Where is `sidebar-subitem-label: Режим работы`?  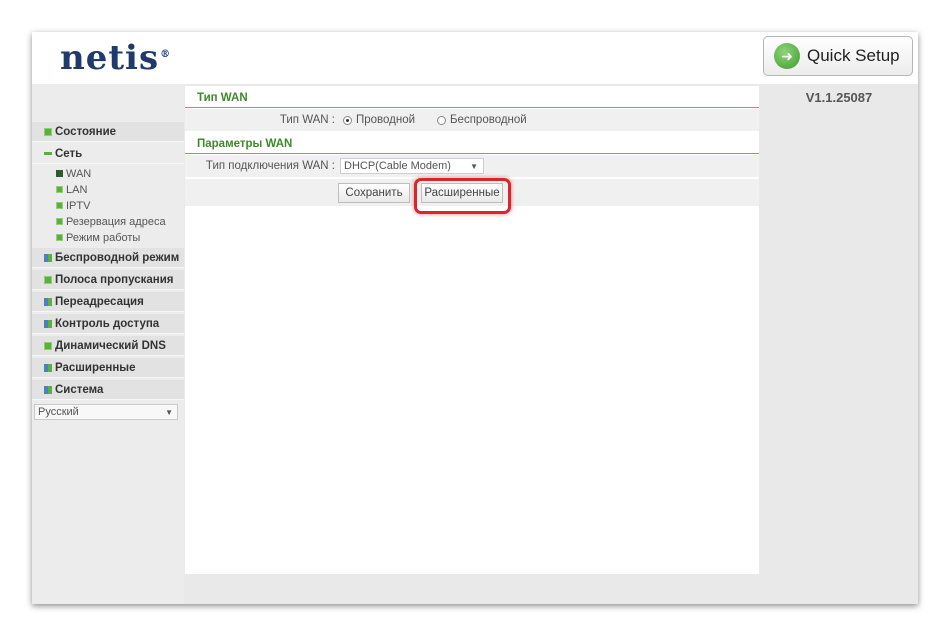 sidebar-subitem-label: Режим работы is located at coordinates (103, 237).